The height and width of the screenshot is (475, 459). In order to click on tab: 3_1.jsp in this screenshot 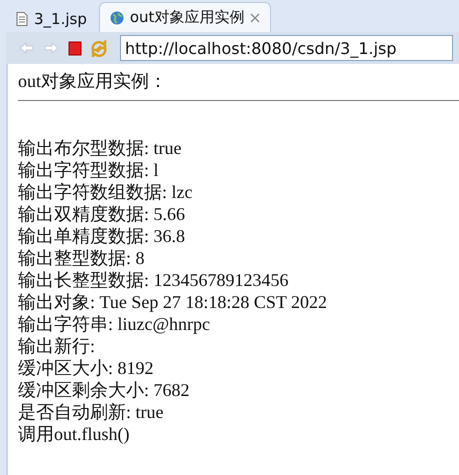, I will do `click(51, 19)`.